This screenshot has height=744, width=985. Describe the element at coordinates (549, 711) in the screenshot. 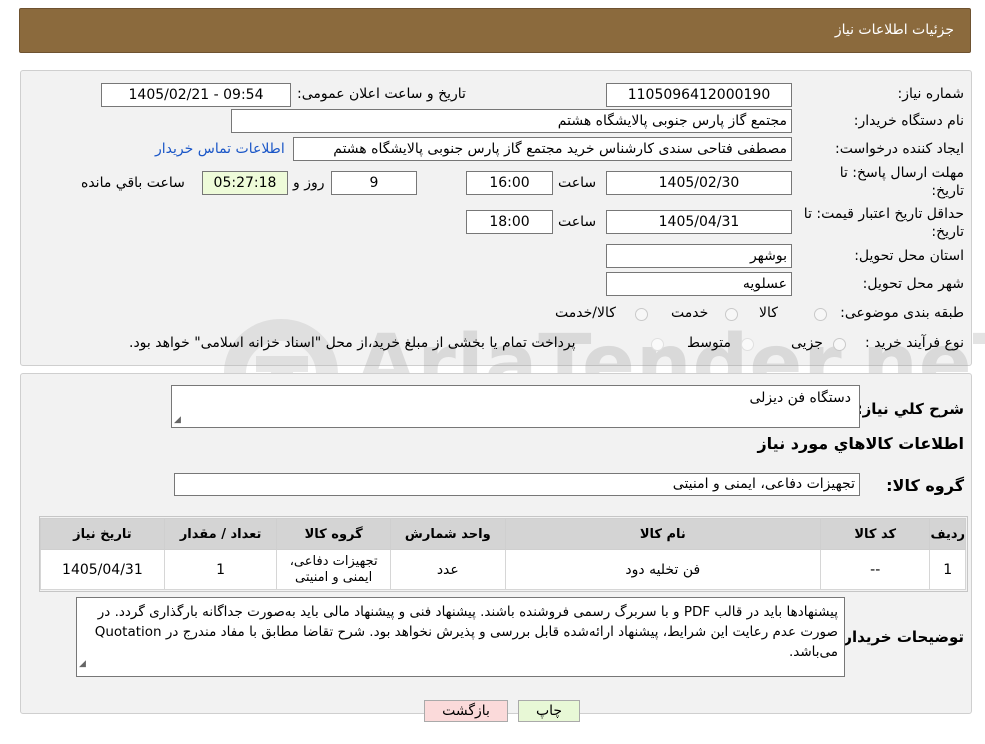

I see `print-button: چاپ` at that location.